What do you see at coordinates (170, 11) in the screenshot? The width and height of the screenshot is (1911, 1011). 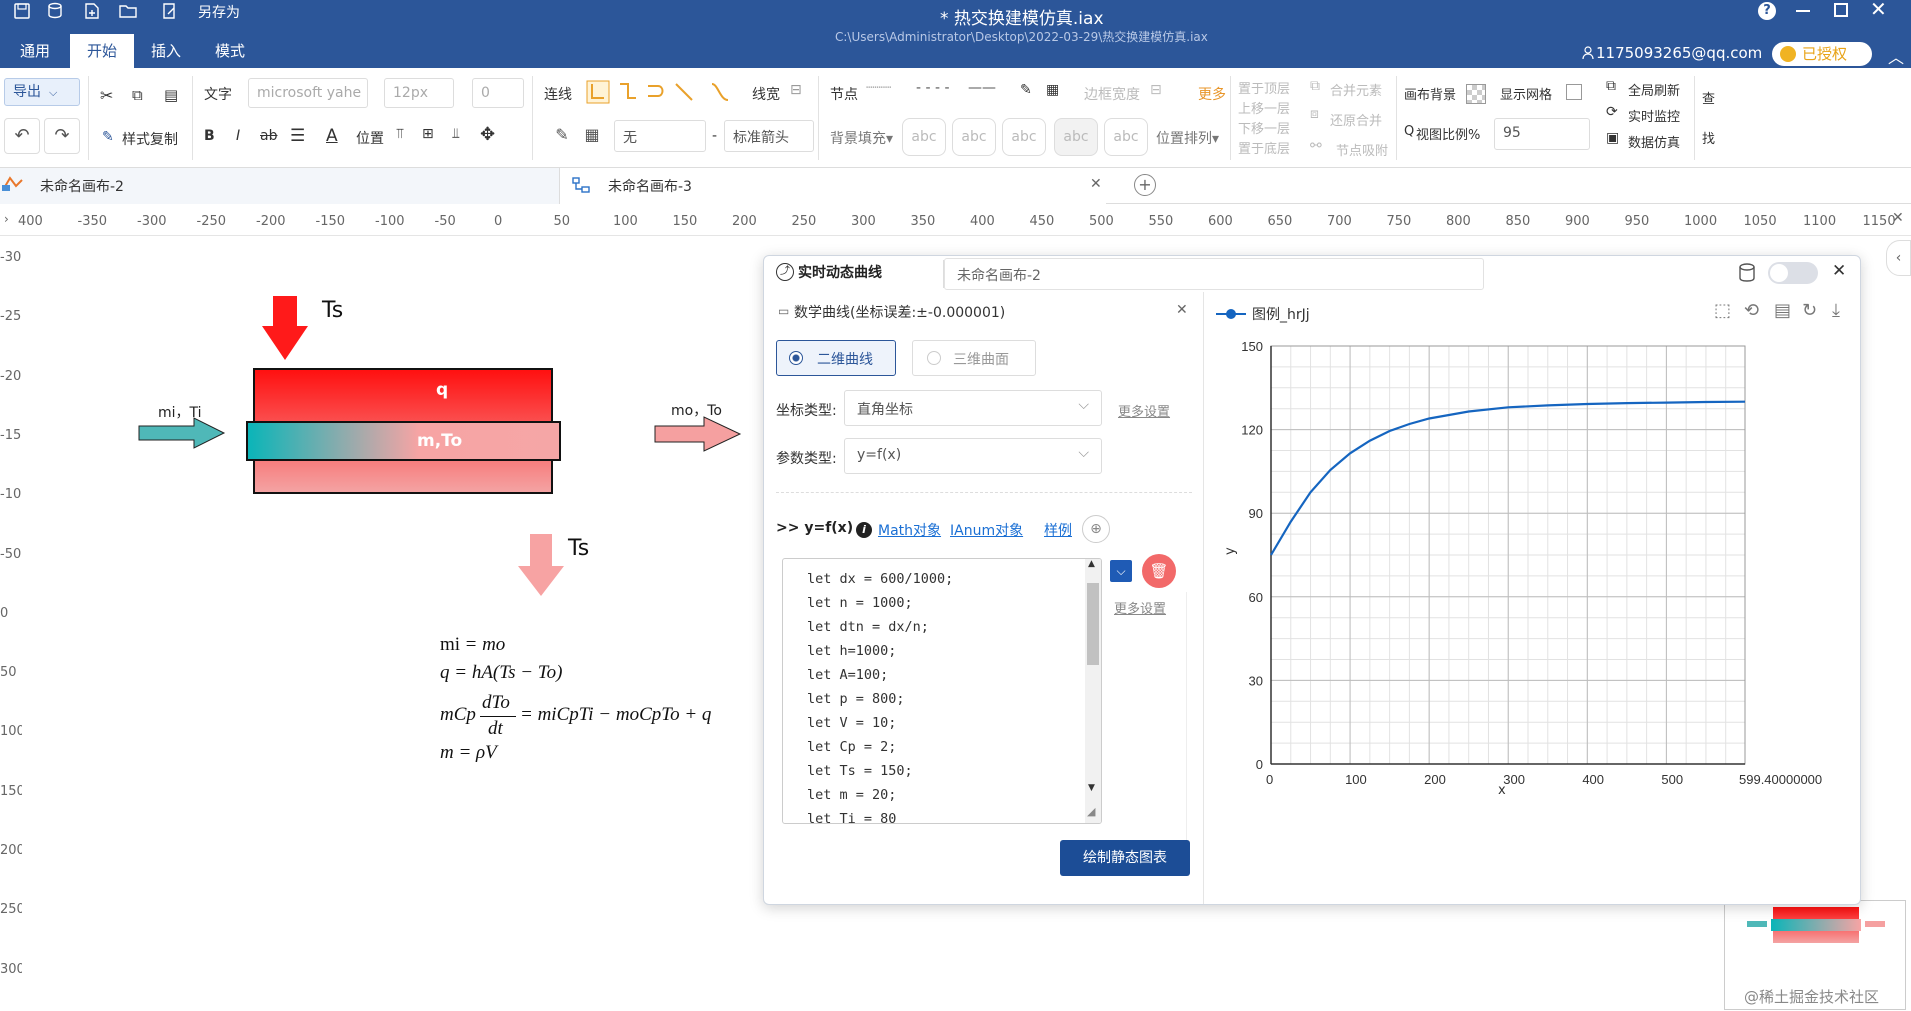 I see `save-as-icon` at bounding box center [170, 11].